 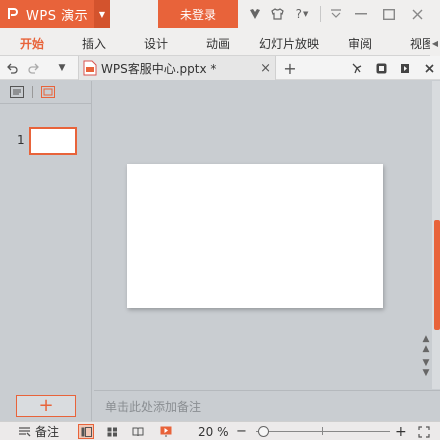 What do you see at coordinates (46, 406) in the screenshot?
I see `add-slide-button: +` at bounding box center [46, 406].